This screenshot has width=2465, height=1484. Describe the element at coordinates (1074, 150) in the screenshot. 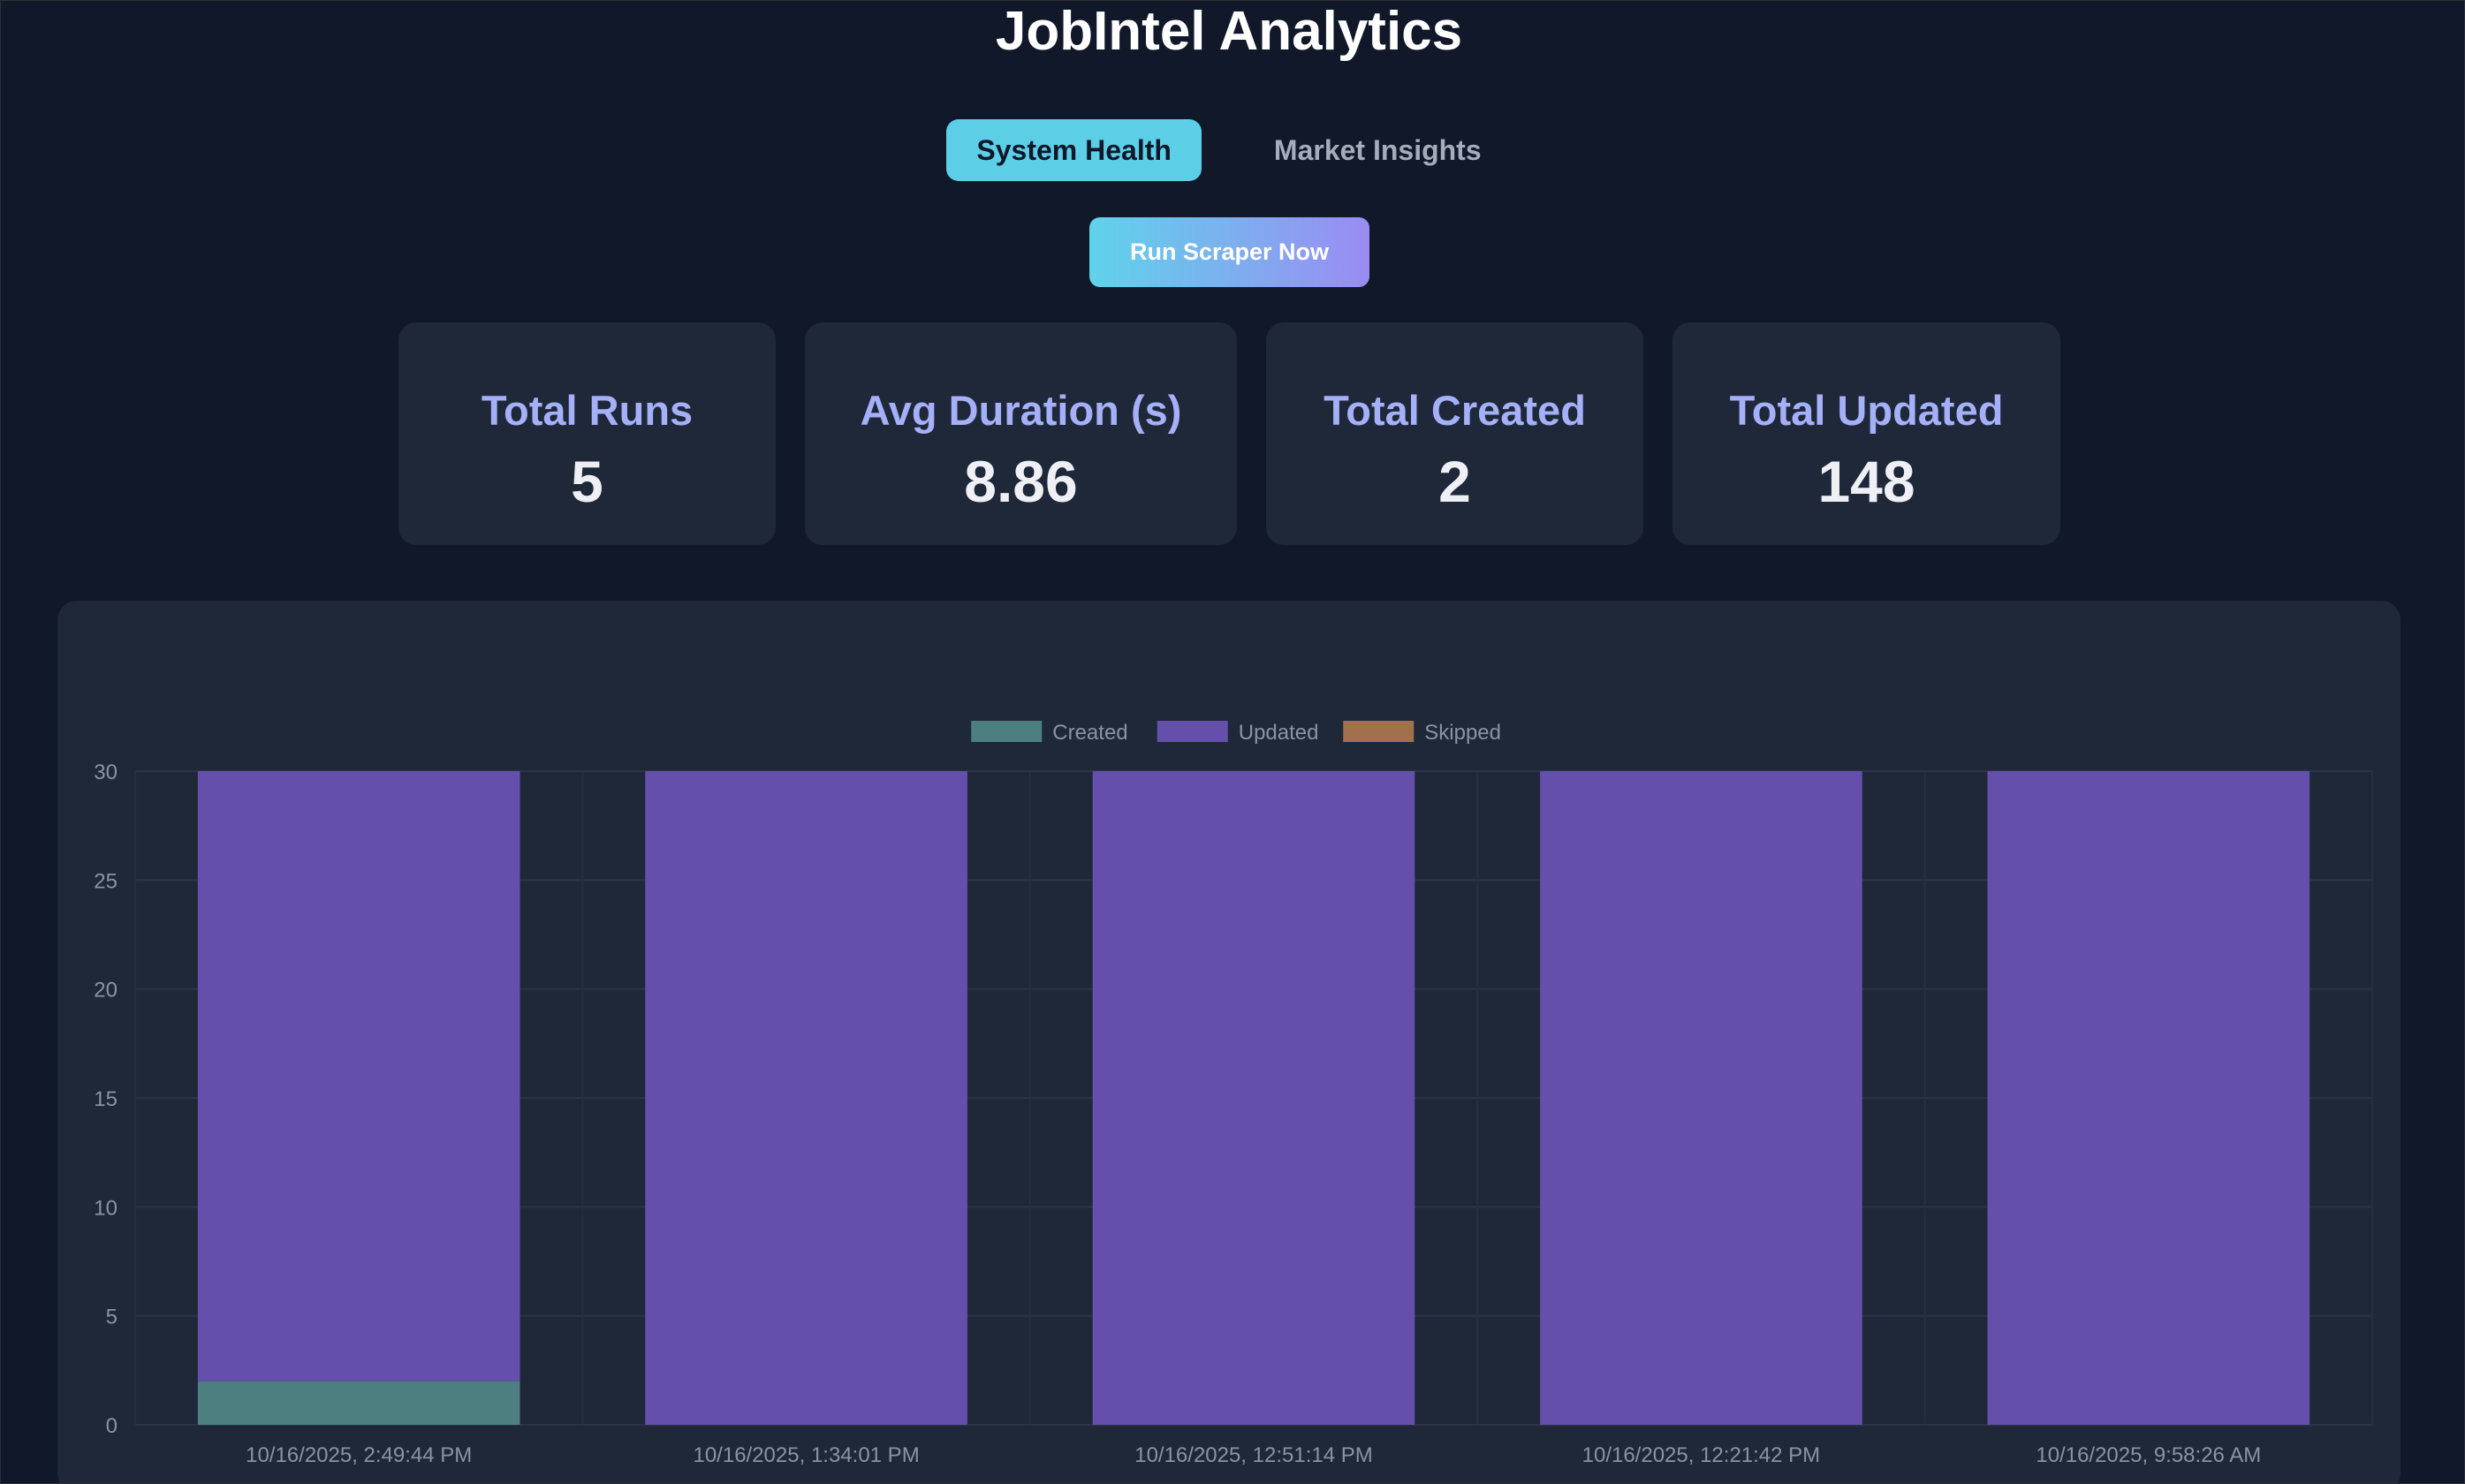

I see `tab-system-health: System Health` at that location.